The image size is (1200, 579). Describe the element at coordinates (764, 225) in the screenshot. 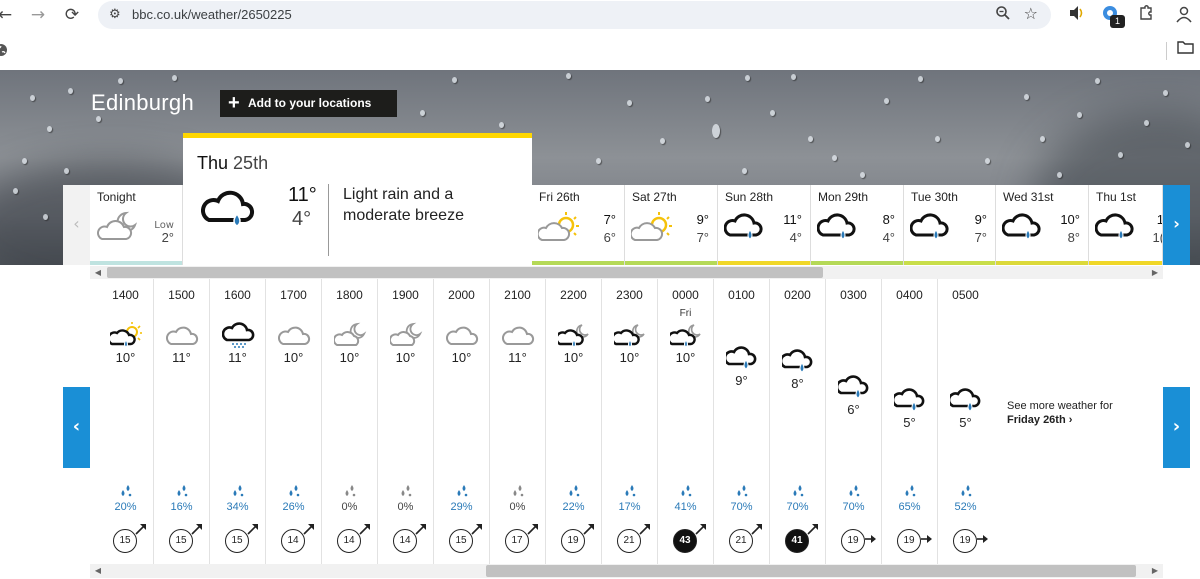

I see `day-tab-sun: Sun 28th 11° 4°` at that location.